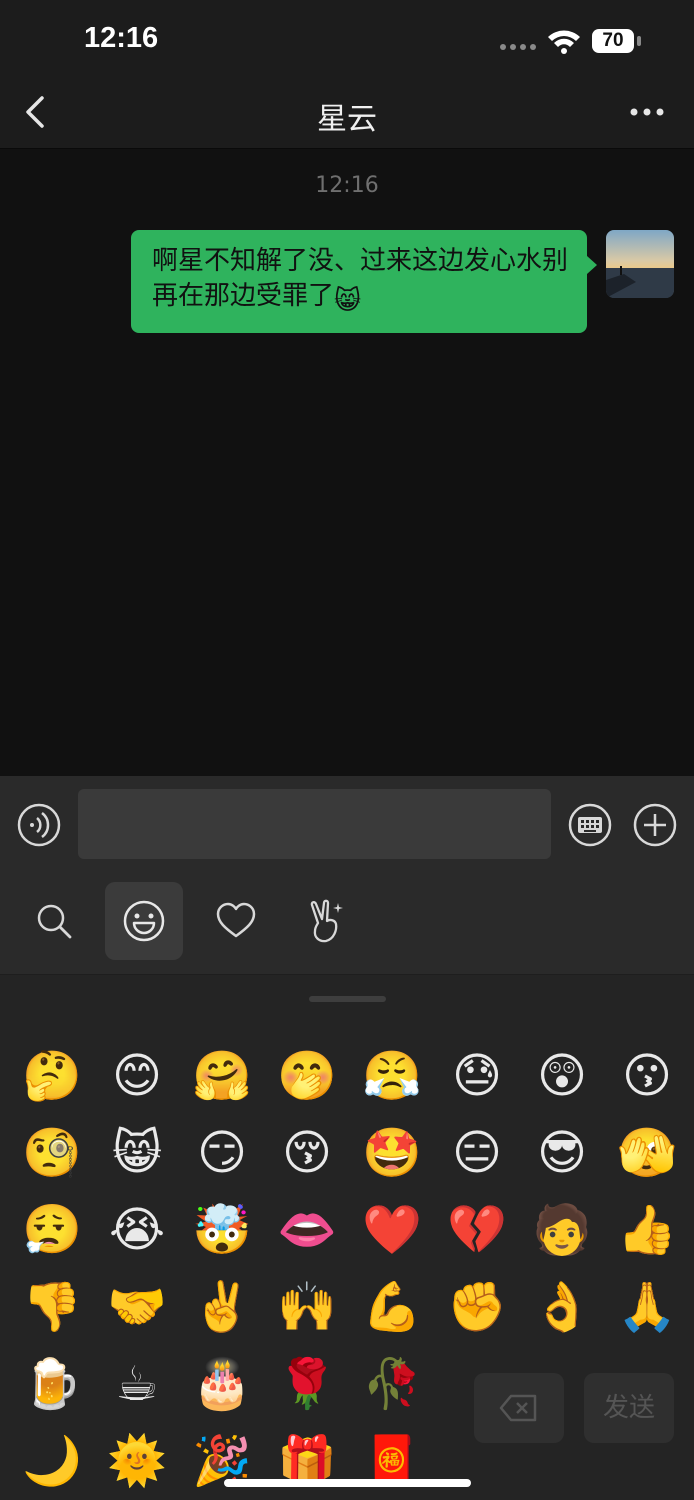 The width and height of the screenshot is (694, 1500). What do you see at coordinates (307, 1230) in the screenshot?
I see `emoji-item: 👄` at bounding box center [307, 1230].